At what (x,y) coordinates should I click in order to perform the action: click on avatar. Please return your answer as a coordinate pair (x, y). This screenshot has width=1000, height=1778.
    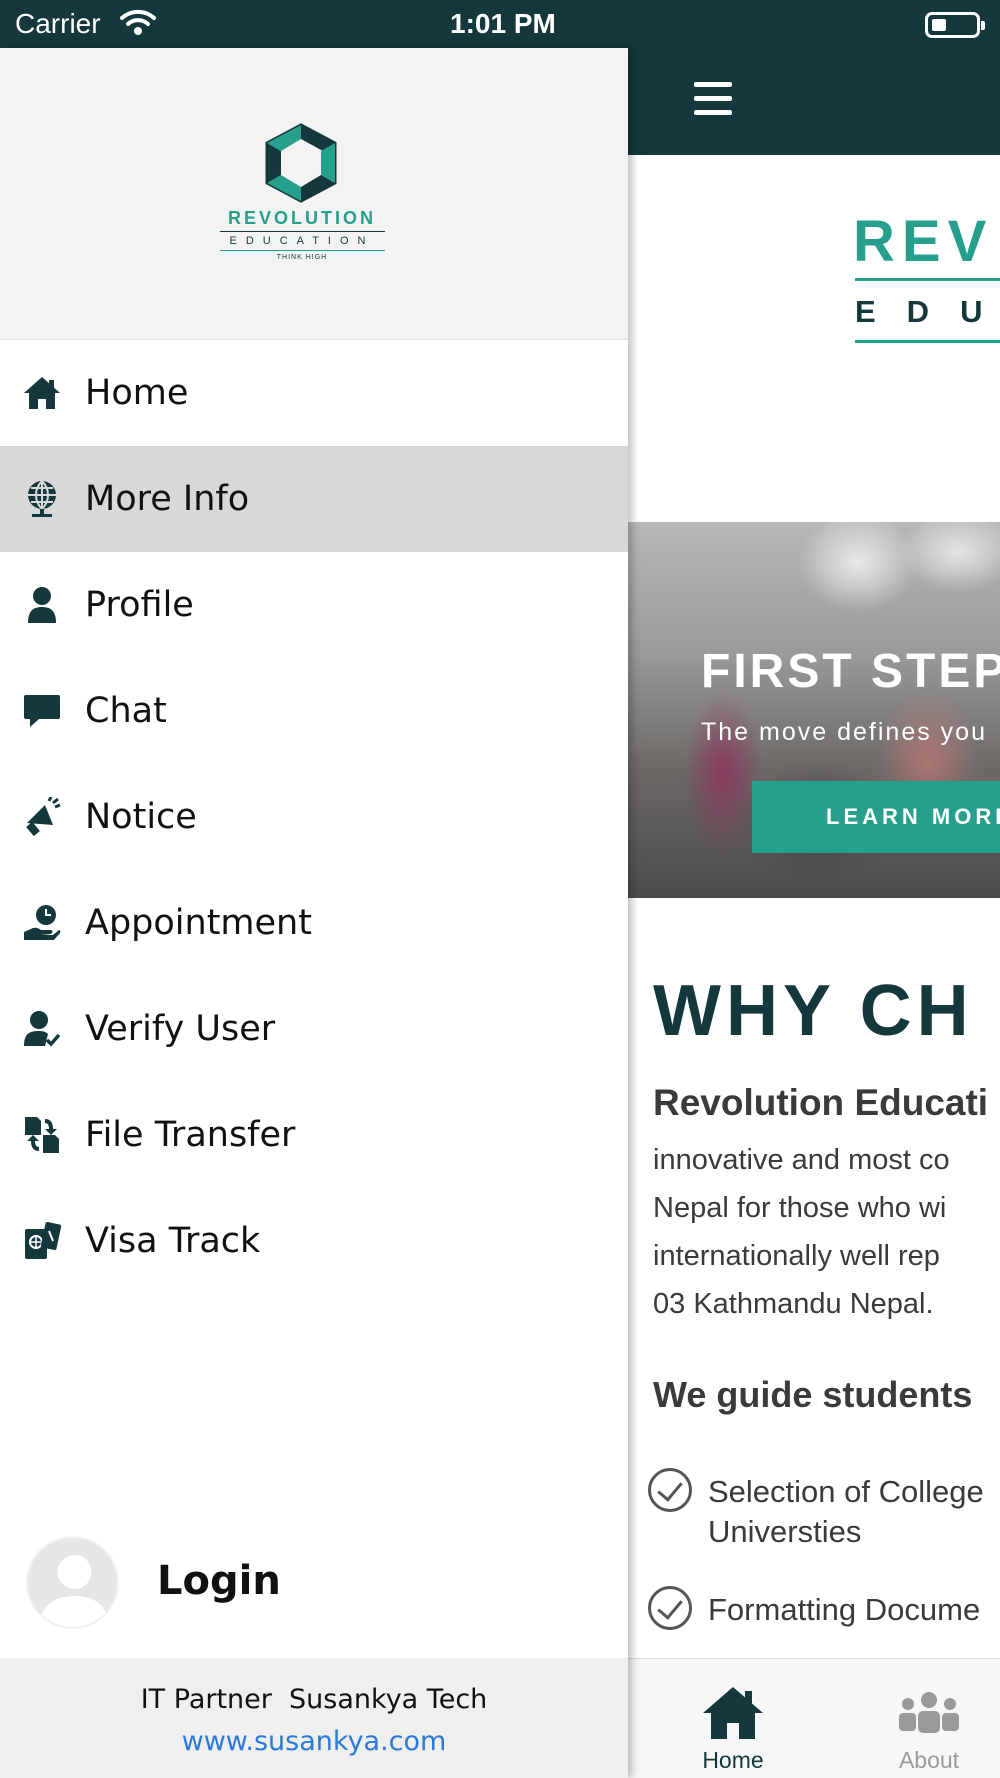
    Looking at the image, I should click on (72, 1582).